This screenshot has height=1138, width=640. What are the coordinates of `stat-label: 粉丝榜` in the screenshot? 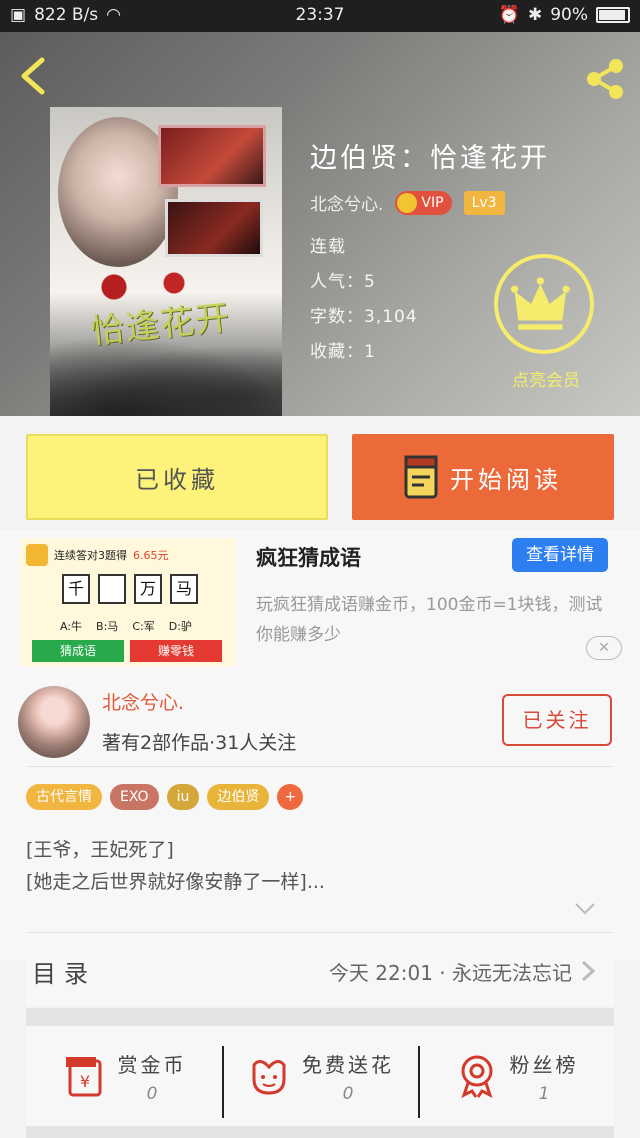 It's located at (544, 1064).